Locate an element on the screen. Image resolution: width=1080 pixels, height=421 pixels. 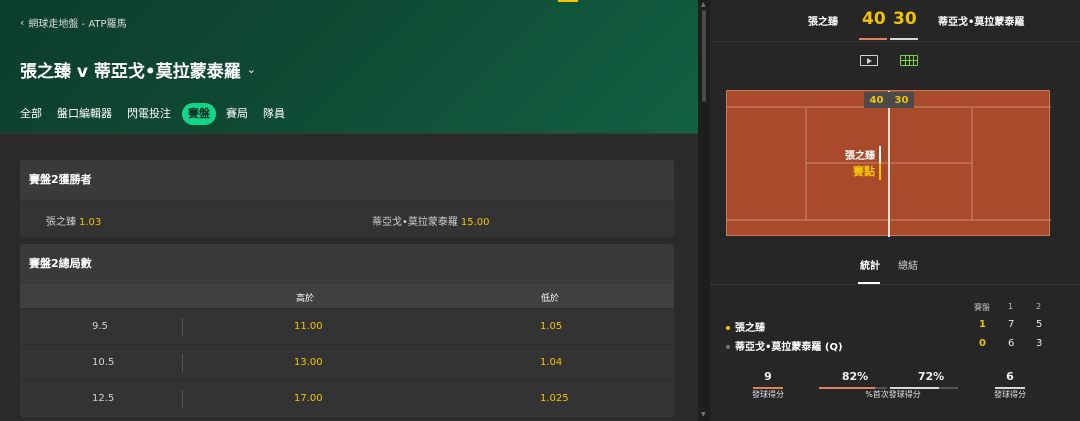
serving-dot-icon is located at coordinates (728, 328).